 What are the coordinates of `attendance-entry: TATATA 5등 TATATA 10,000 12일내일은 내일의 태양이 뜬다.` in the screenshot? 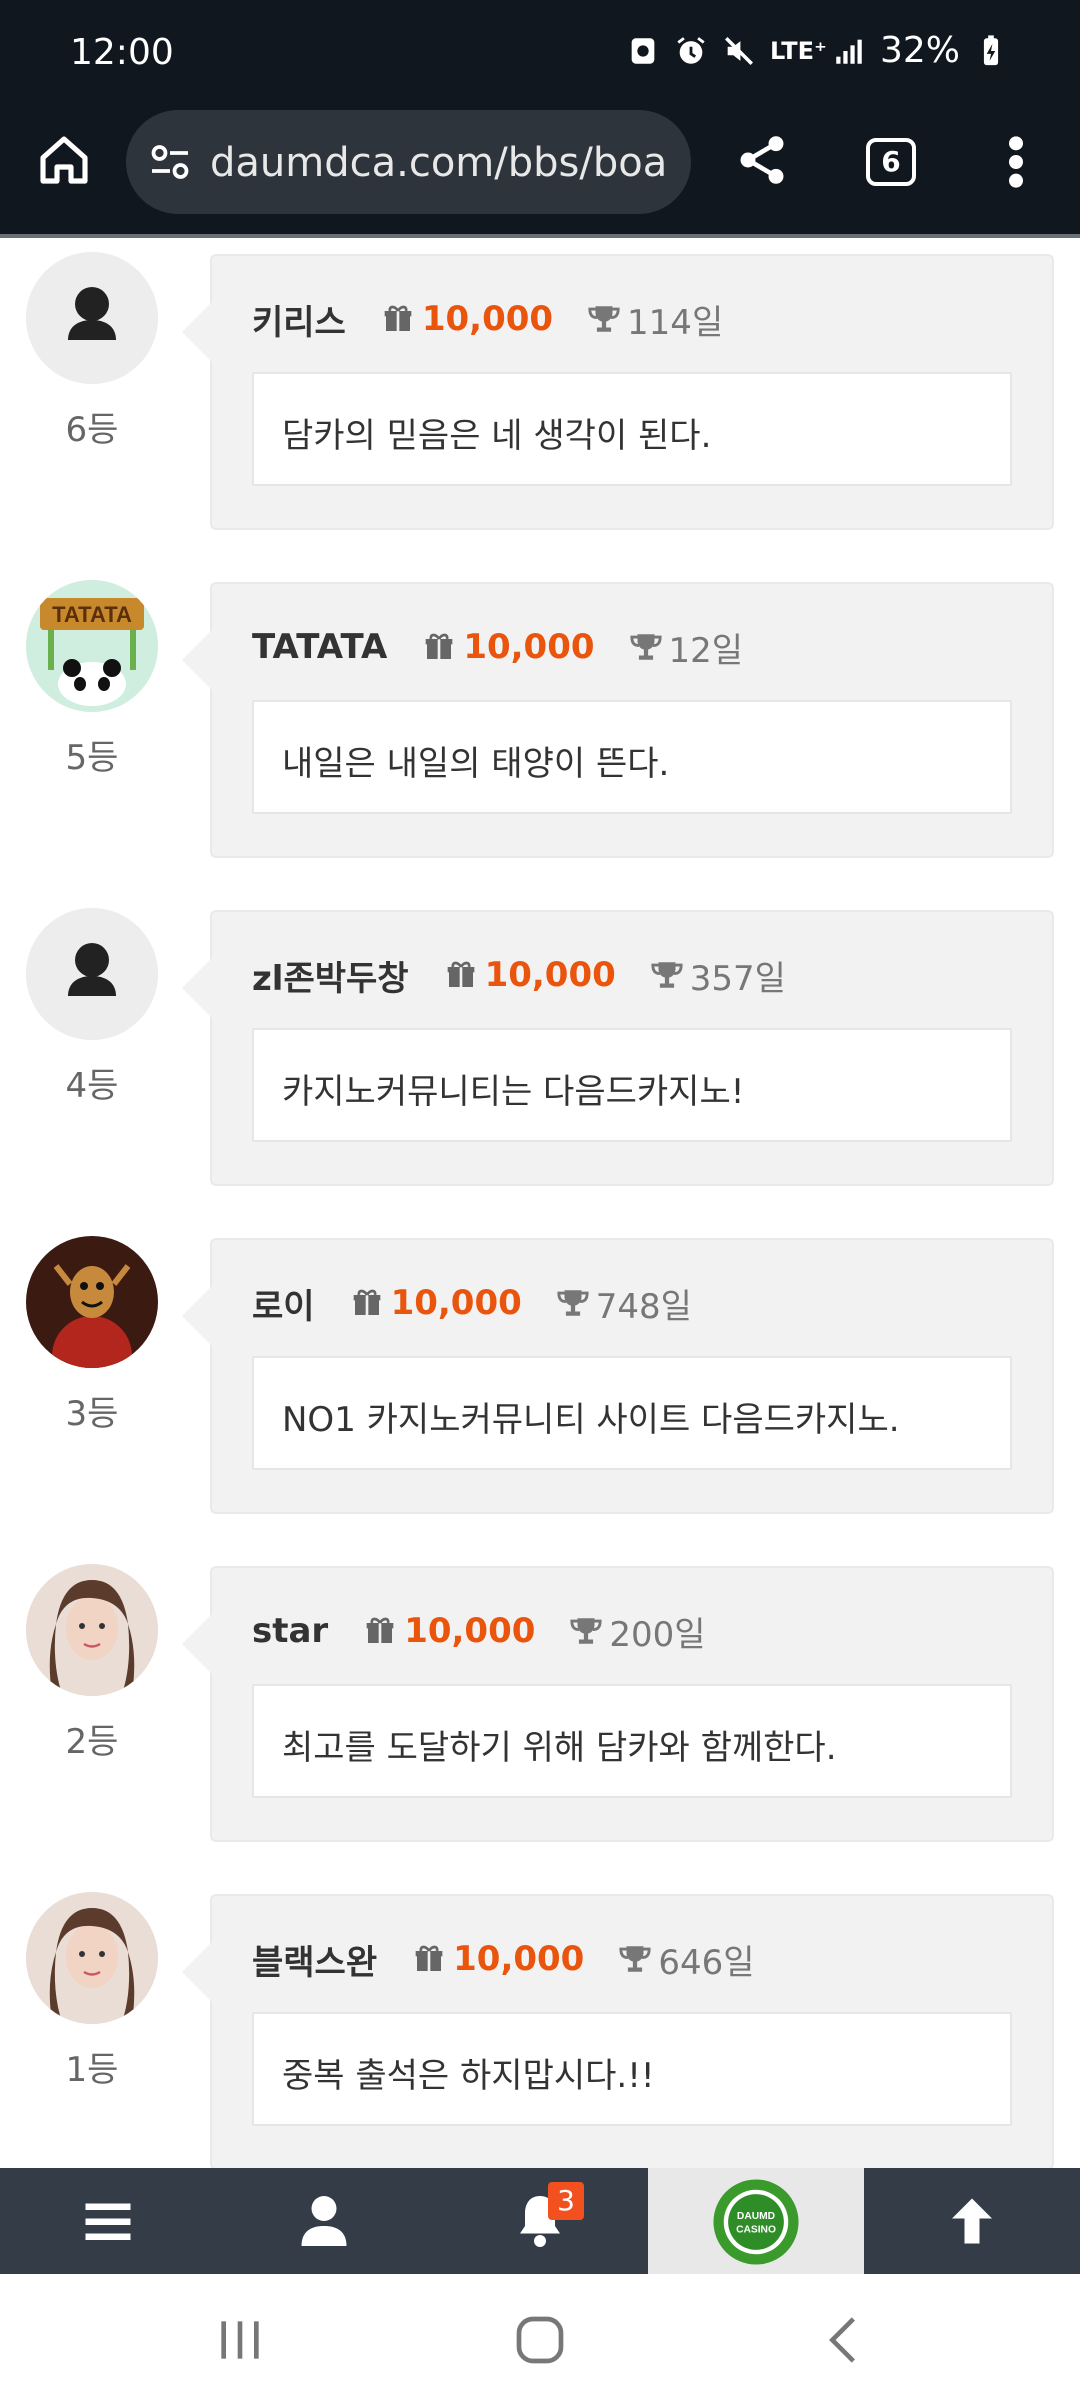 It's located at (540, 720).